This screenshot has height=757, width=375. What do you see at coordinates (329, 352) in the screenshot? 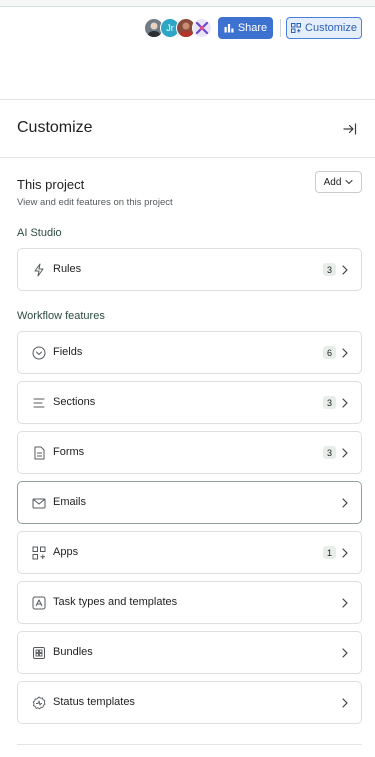
I see `count-badge: 6` at bounding box center [329, 352].